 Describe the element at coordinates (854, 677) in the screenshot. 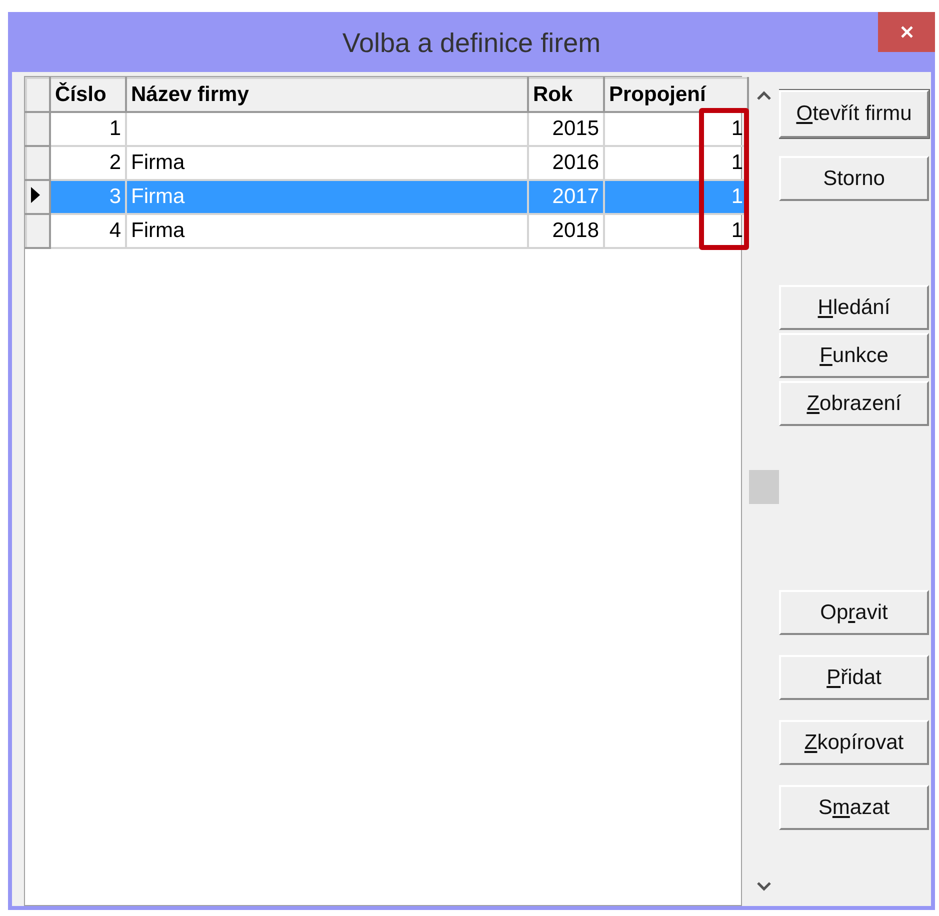

I see `action-button: Přidat` at that location.